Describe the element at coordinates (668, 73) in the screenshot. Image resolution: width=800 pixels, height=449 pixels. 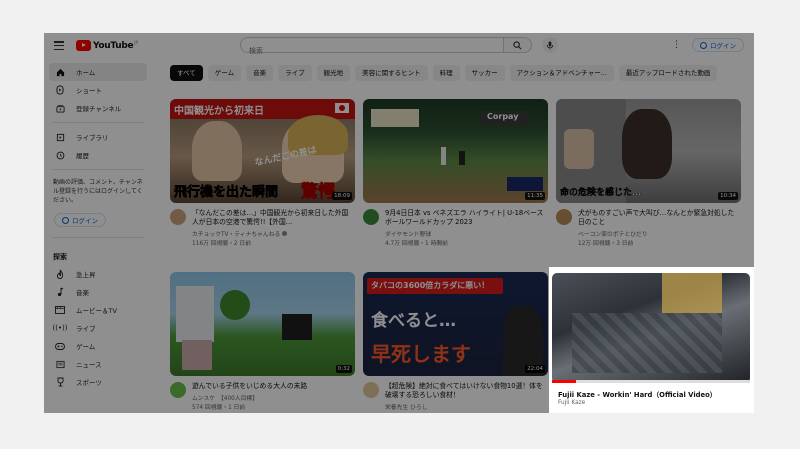
I see `chip-recently-uploaded: 最近アップロードされた動画` at that location.